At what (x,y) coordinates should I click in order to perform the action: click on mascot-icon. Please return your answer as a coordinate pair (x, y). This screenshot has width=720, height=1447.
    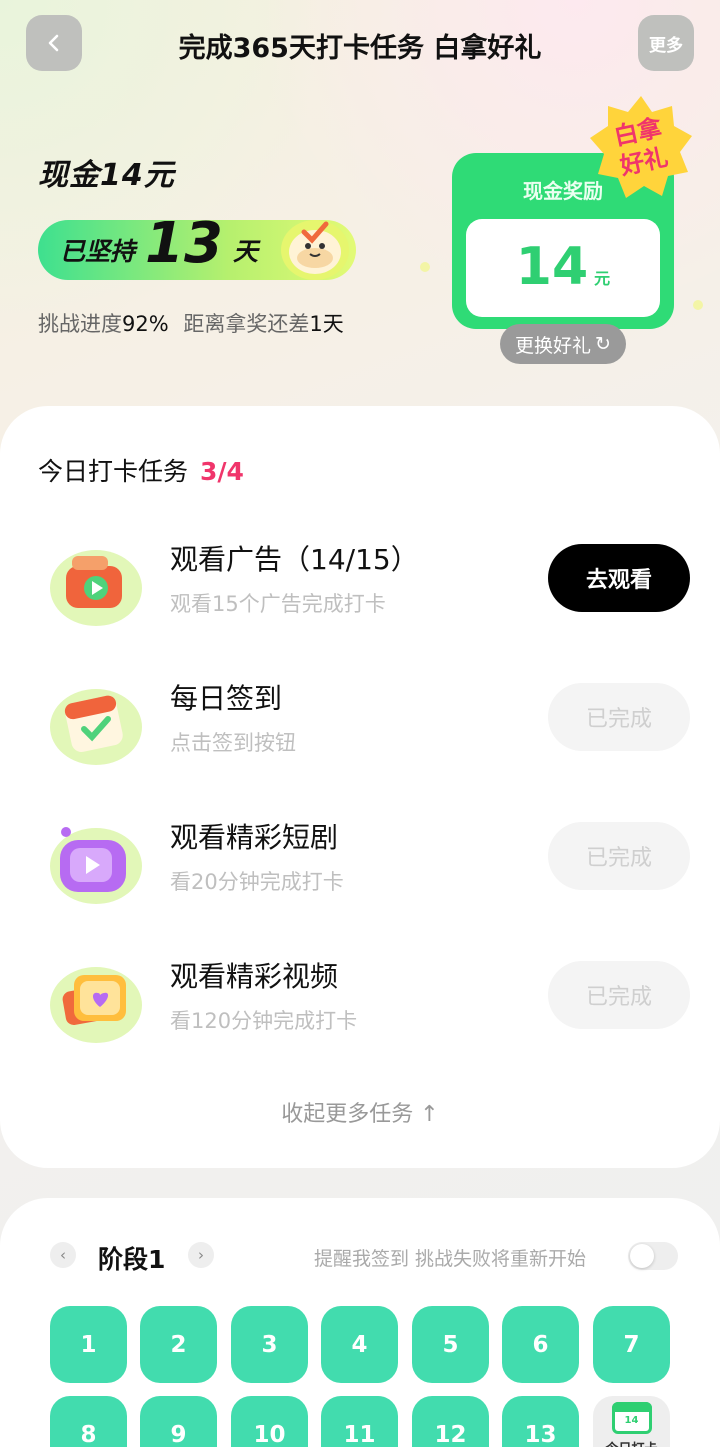
    Looking at the image, I should click on (315, 250).